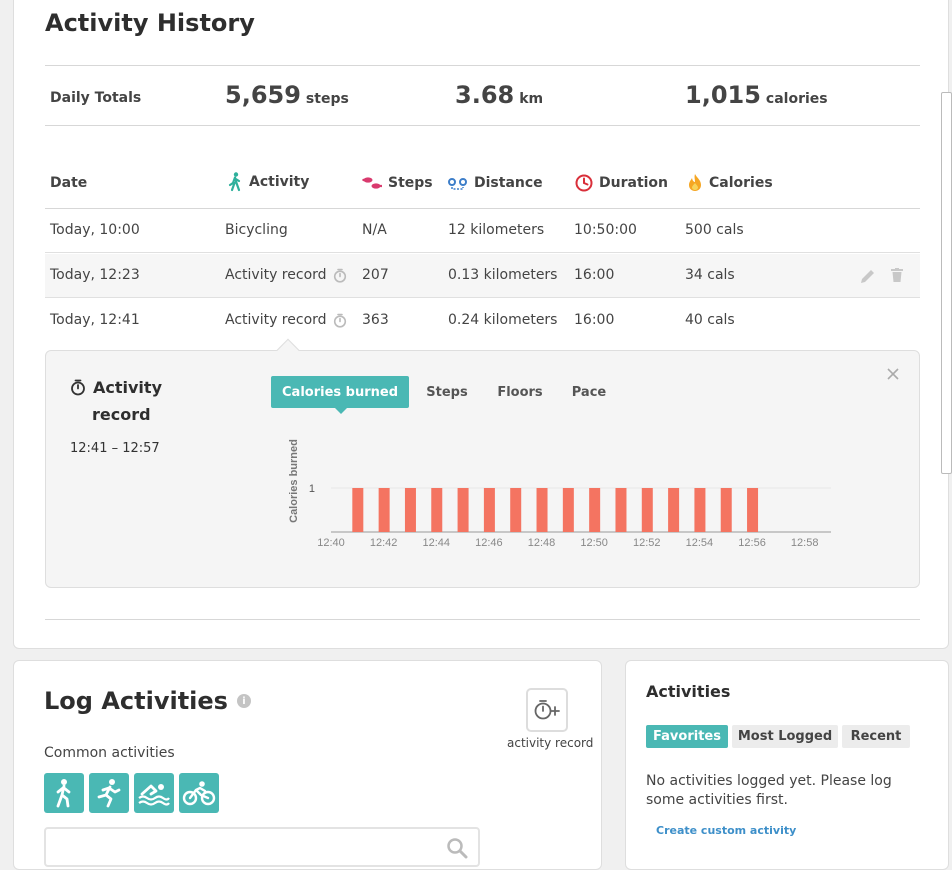 This screenshot has height=870, width=952. What do you see at coordinates (95, 230) in the screenshot?
I see `row-date: Today, 10:00` at bounding box center [95, 230].